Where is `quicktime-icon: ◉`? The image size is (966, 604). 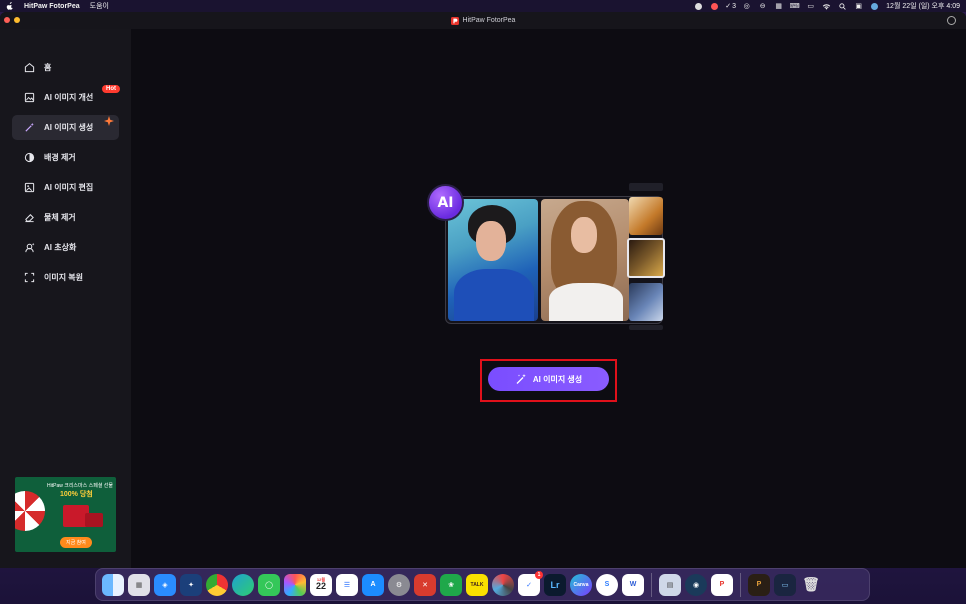
quicktime-icon: ◉ is located at coordinates (696, 584).